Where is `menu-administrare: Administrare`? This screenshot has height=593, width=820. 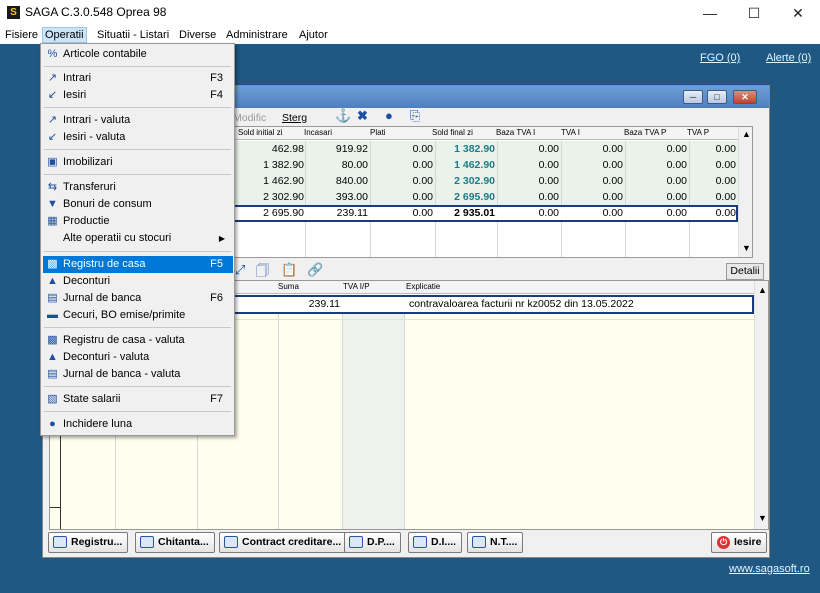
menu-administrare: Administrare is located at coordinates (257, 36).